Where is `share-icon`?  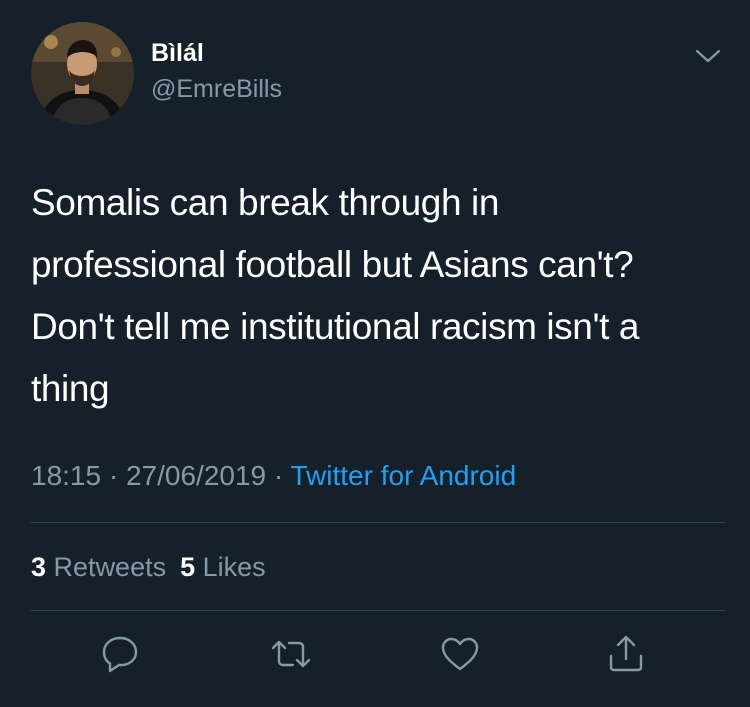
share-icon is located at coordinates (626, 653).